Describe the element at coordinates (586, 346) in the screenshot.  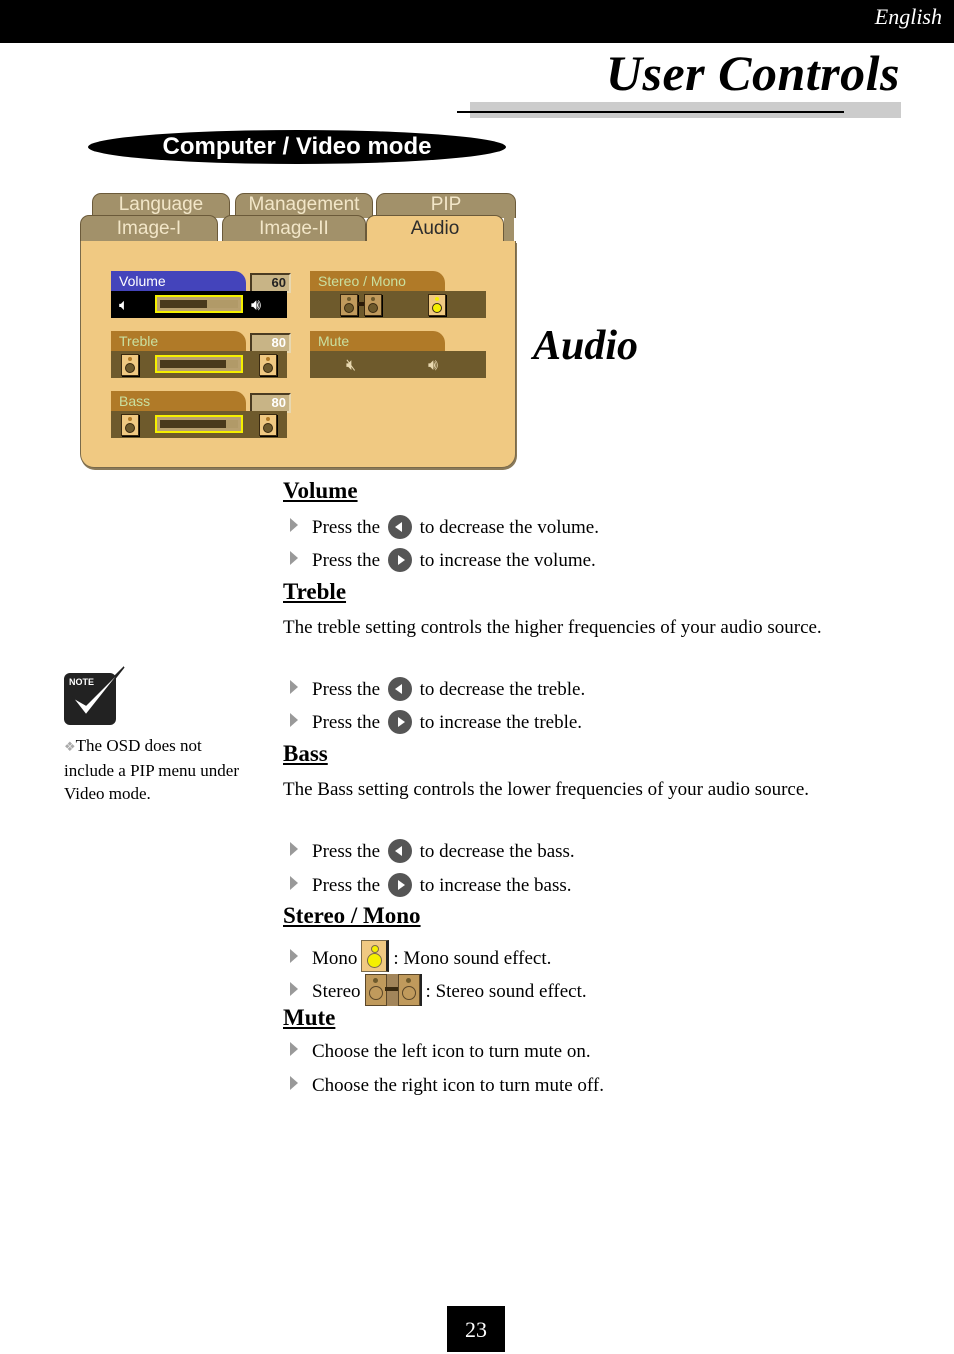
I see `section-title-audio: Audio` at that location.